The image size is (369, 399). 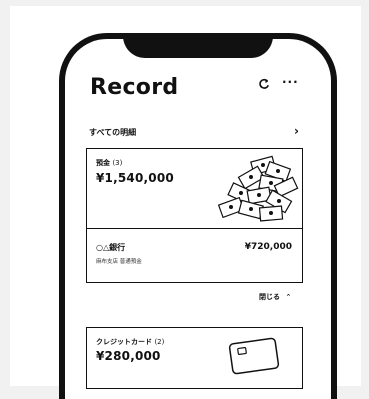 What do you see at coordinates (130, 342) in the screenshot?
I see `credit-label: クレジットカード (2)` at bounding box center [130, 342].